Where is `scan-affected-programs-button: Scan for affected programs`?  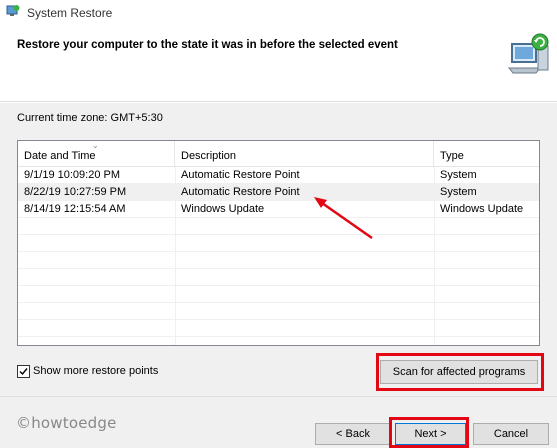
scan-affected-programs-button: Scan for affected programs is located at coordinates (459, 372).